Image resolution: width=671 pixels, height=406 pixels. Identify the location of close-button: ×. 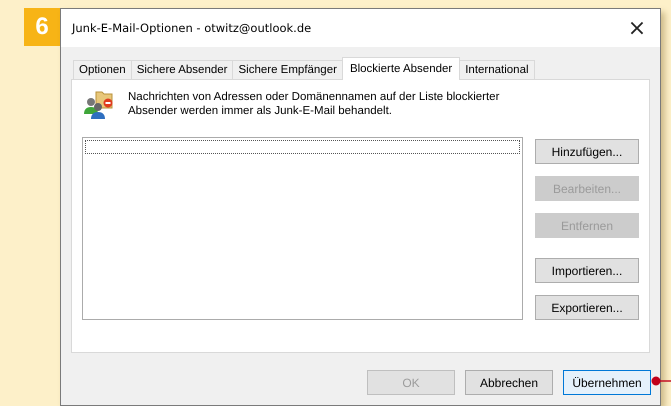
(637, 28).